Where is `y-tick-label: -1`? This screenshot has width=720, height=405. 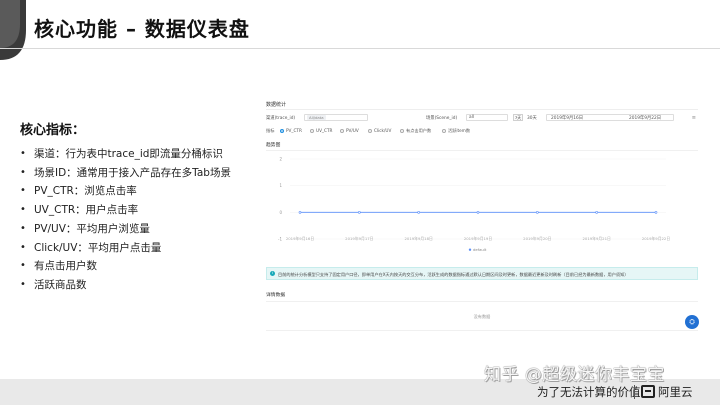 y-tick-label: -1 is located at coordinates (280, 239).